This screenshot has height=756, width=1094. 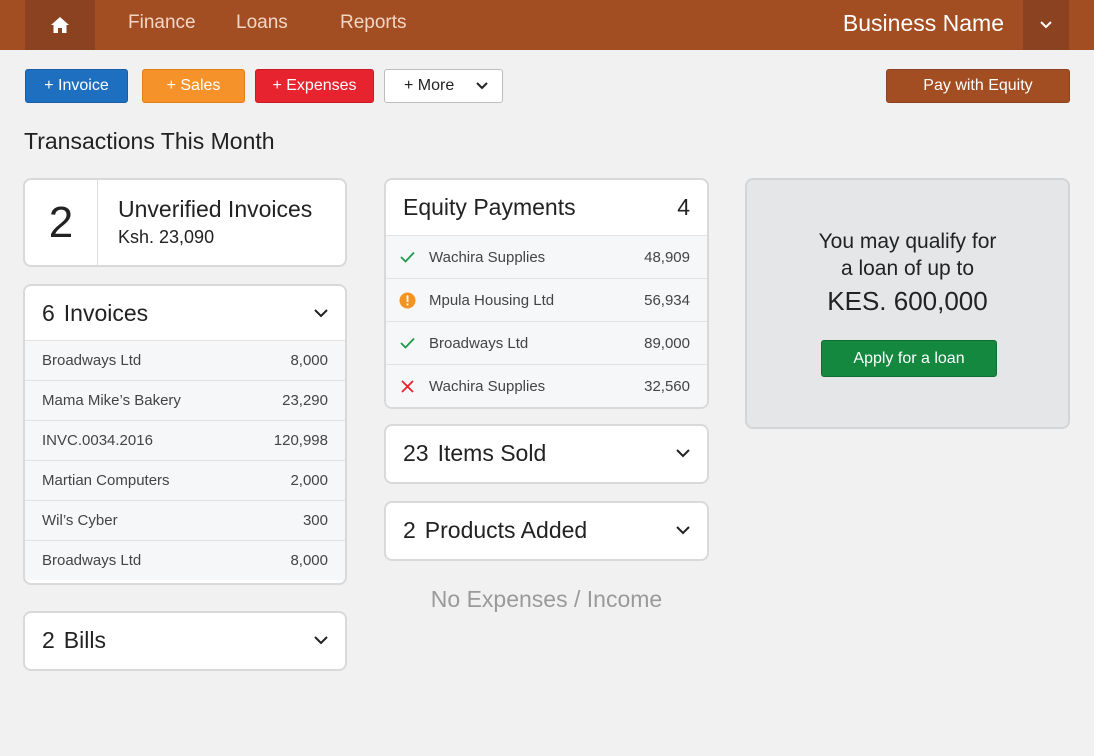 What do you see at coordinates (978, 86) in the screenshot?
I see `pay-with-equity-button: Pay with Equity` at bounding box center [978, 86].